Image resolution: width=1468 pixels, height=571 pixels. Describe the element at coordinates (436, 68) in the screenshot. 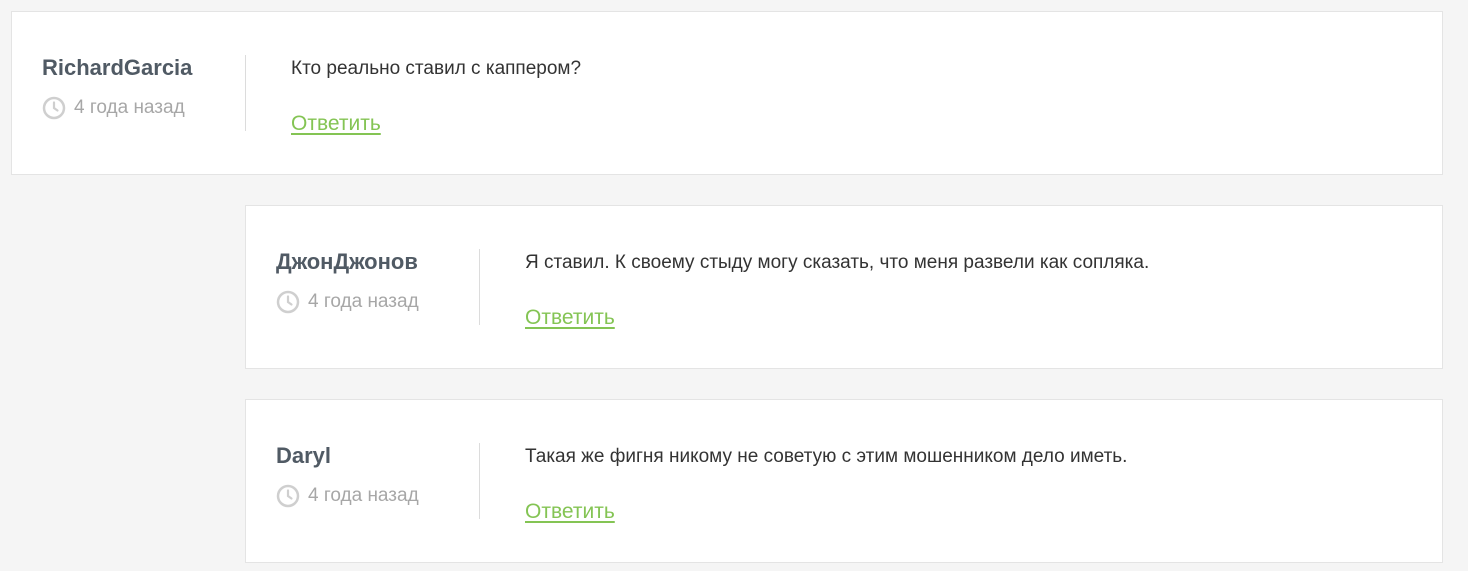

I see `comment-text: Кто реально ставил с каппером?` at that location.